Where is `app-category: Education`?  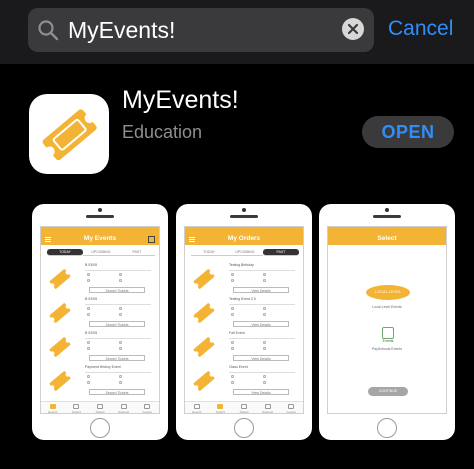 app-category: Education is located at coordinates (162, 132).